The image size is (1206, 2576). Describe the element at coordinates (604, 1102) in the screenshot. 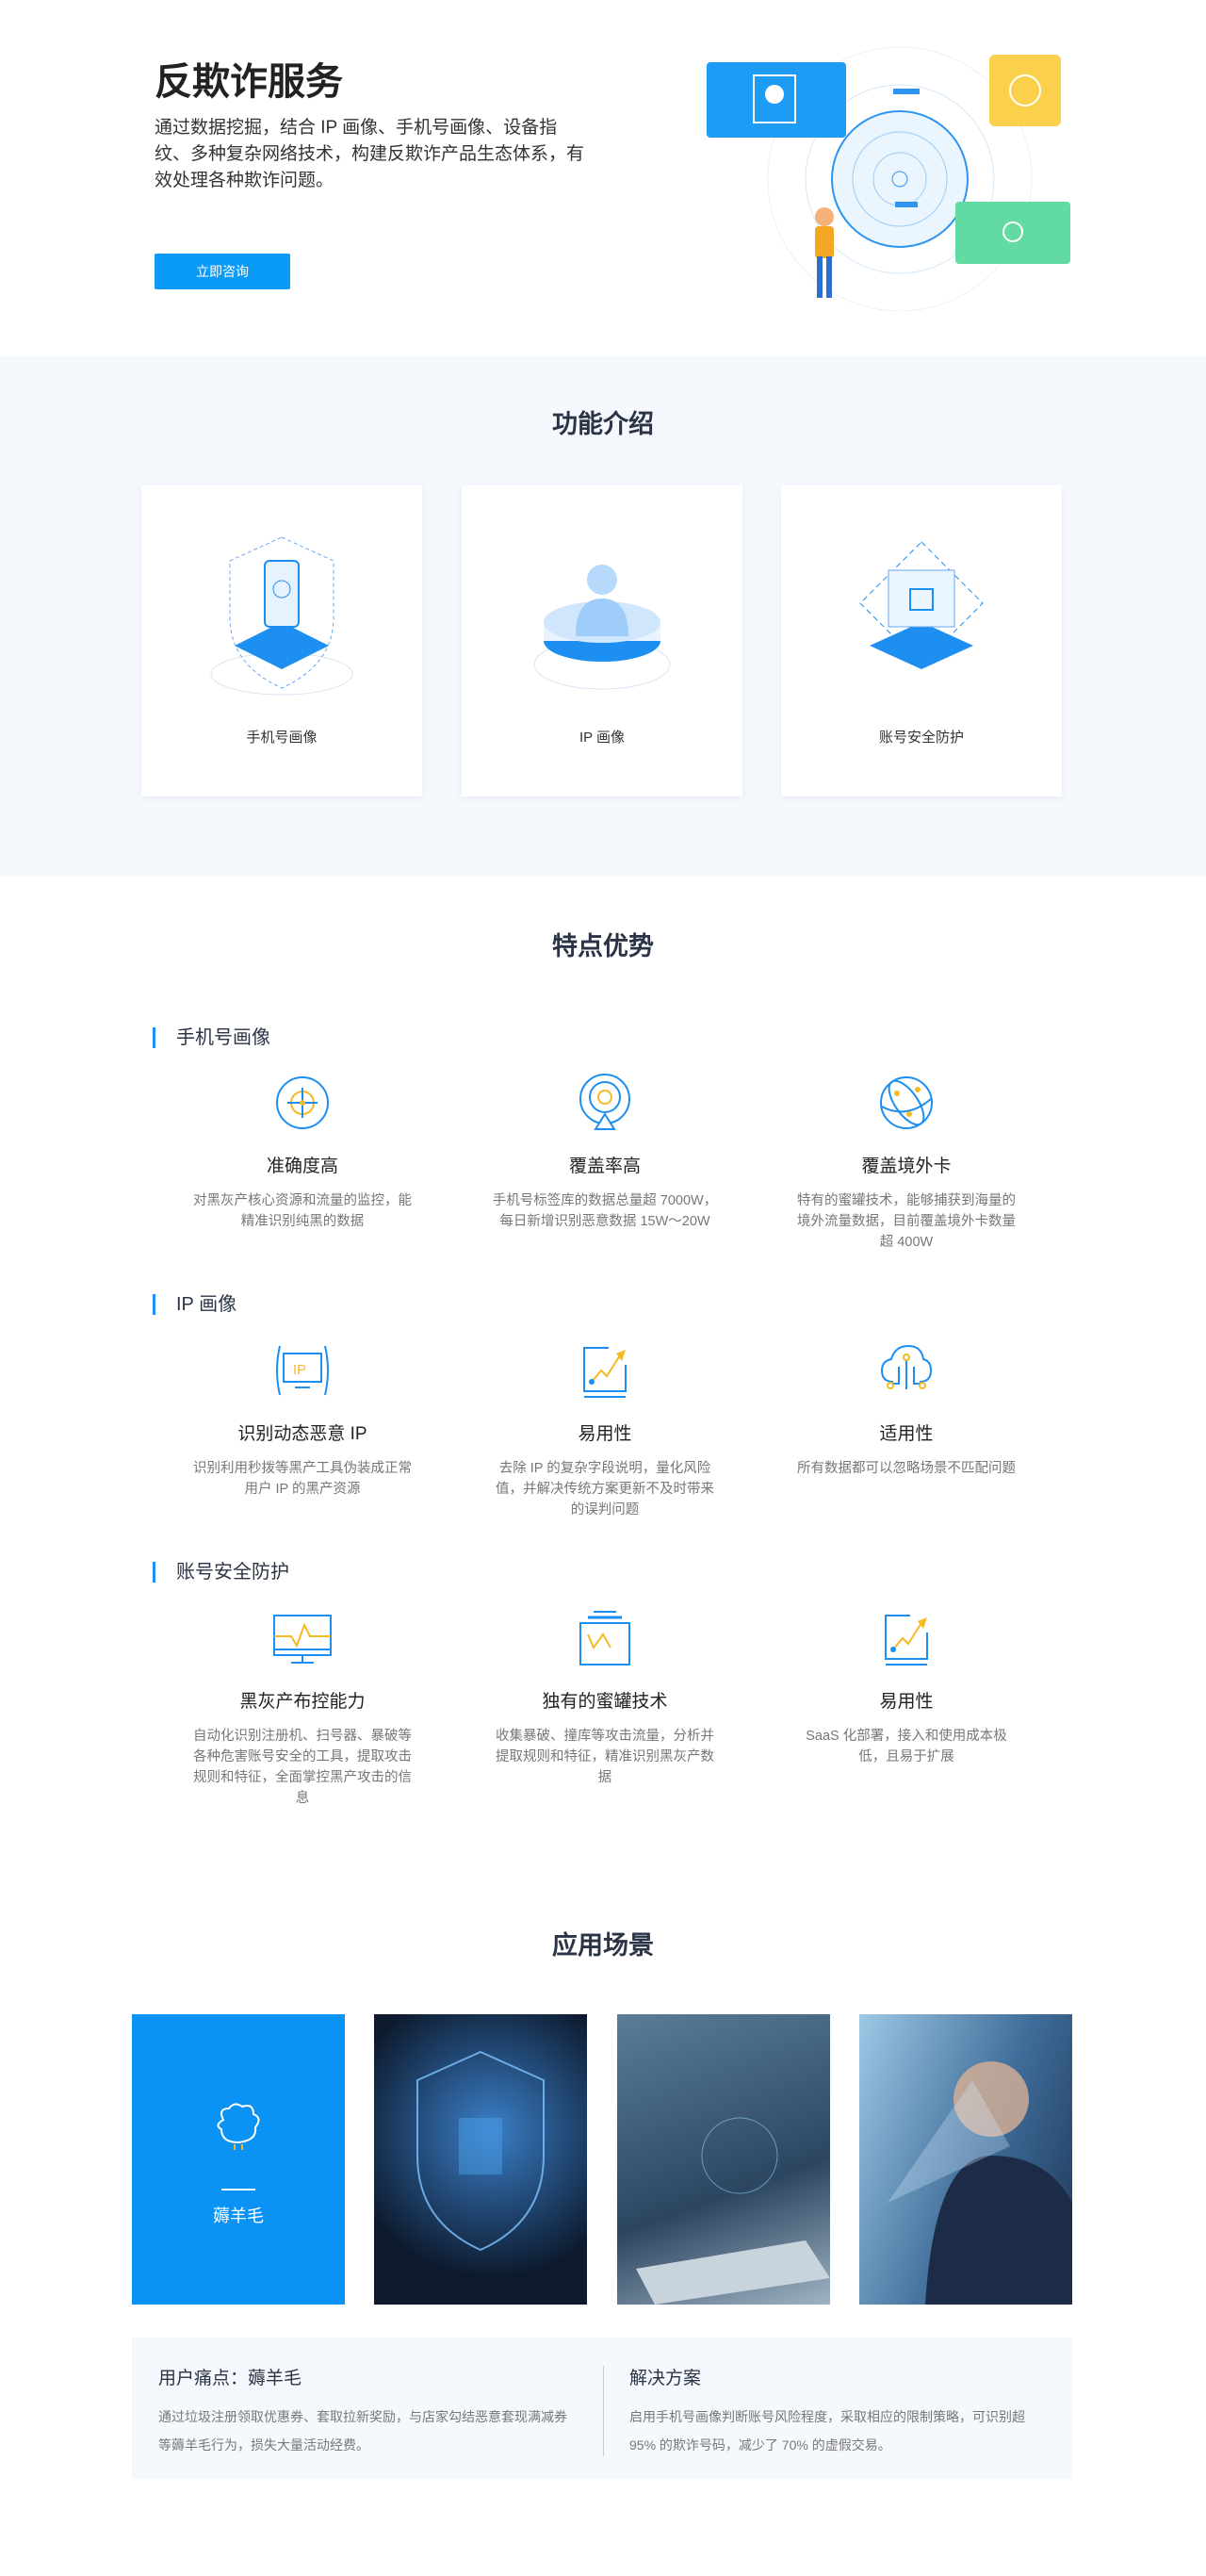

I see `radar-icon` at that location.